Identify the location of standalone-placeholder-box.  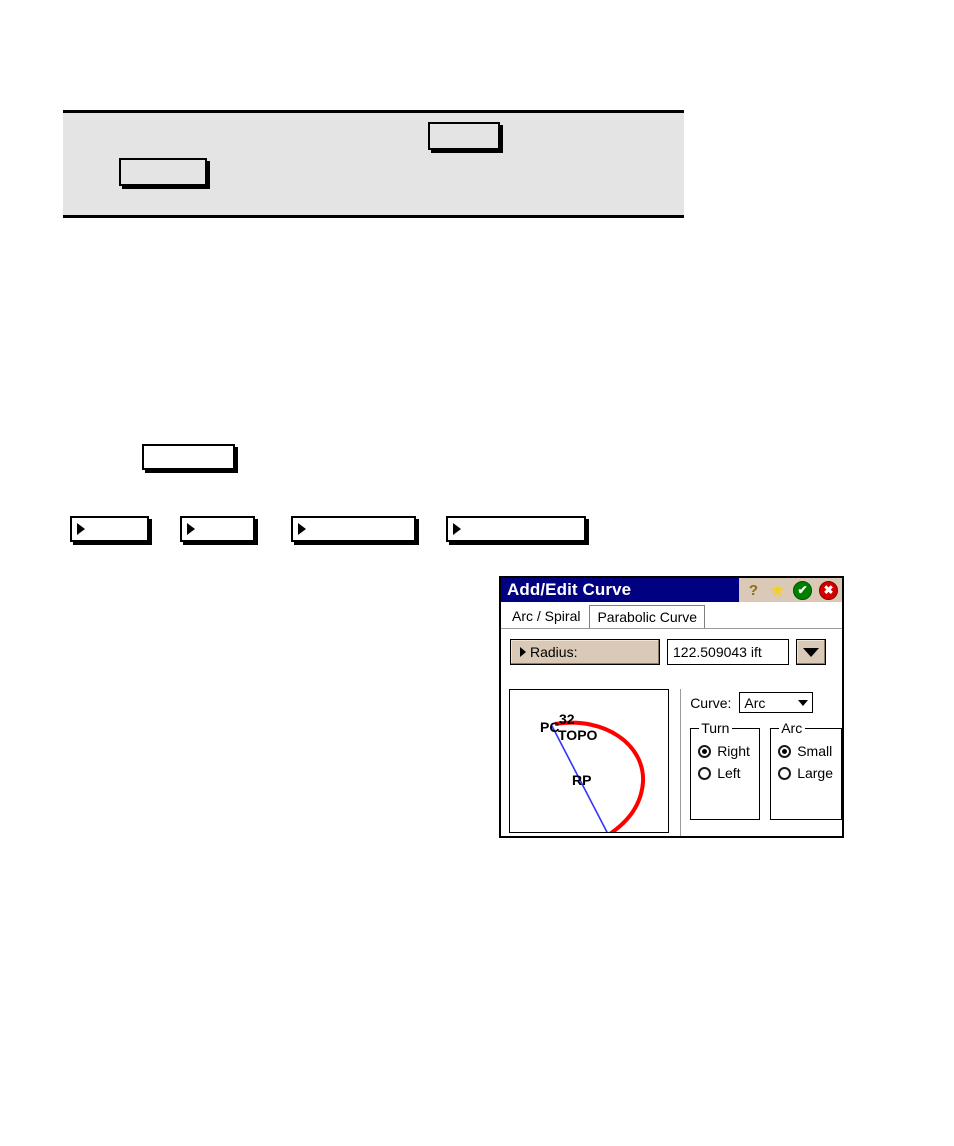
(188, 457).